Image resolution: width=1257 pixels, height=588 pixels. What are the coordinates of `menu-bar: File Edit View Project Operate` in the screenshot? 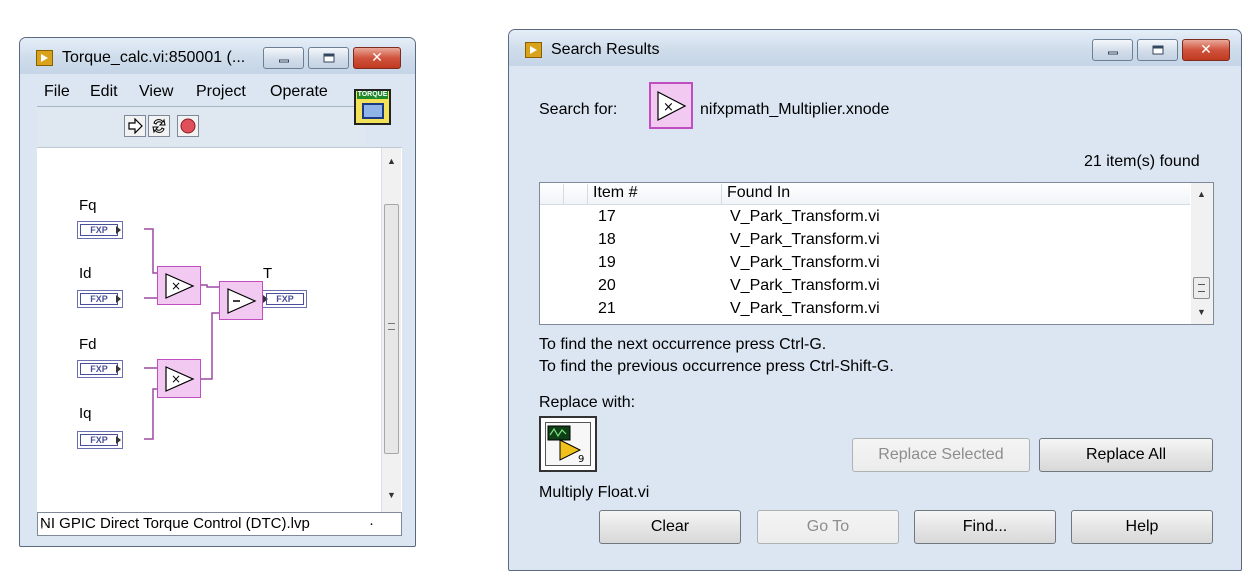 It's located at (201, 92).